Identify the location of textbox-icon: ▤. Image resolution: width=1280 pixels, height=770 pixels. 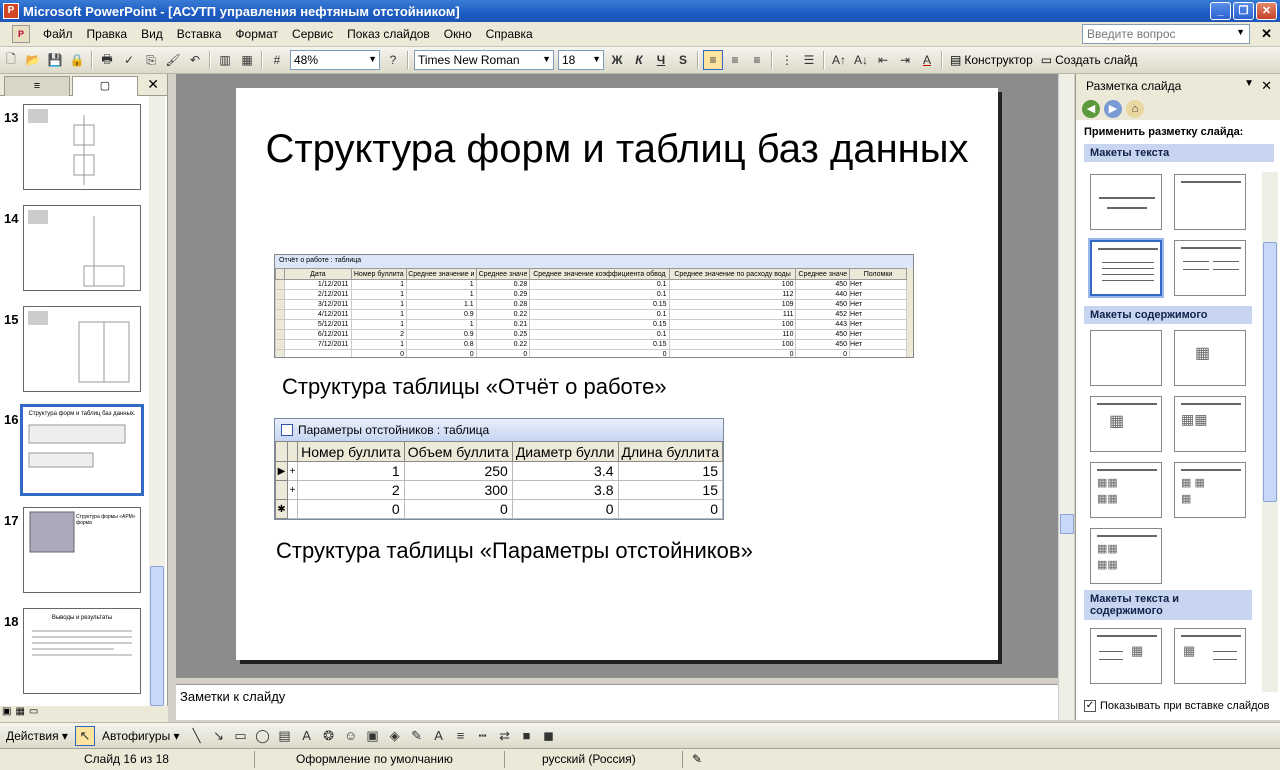
(285, 736).